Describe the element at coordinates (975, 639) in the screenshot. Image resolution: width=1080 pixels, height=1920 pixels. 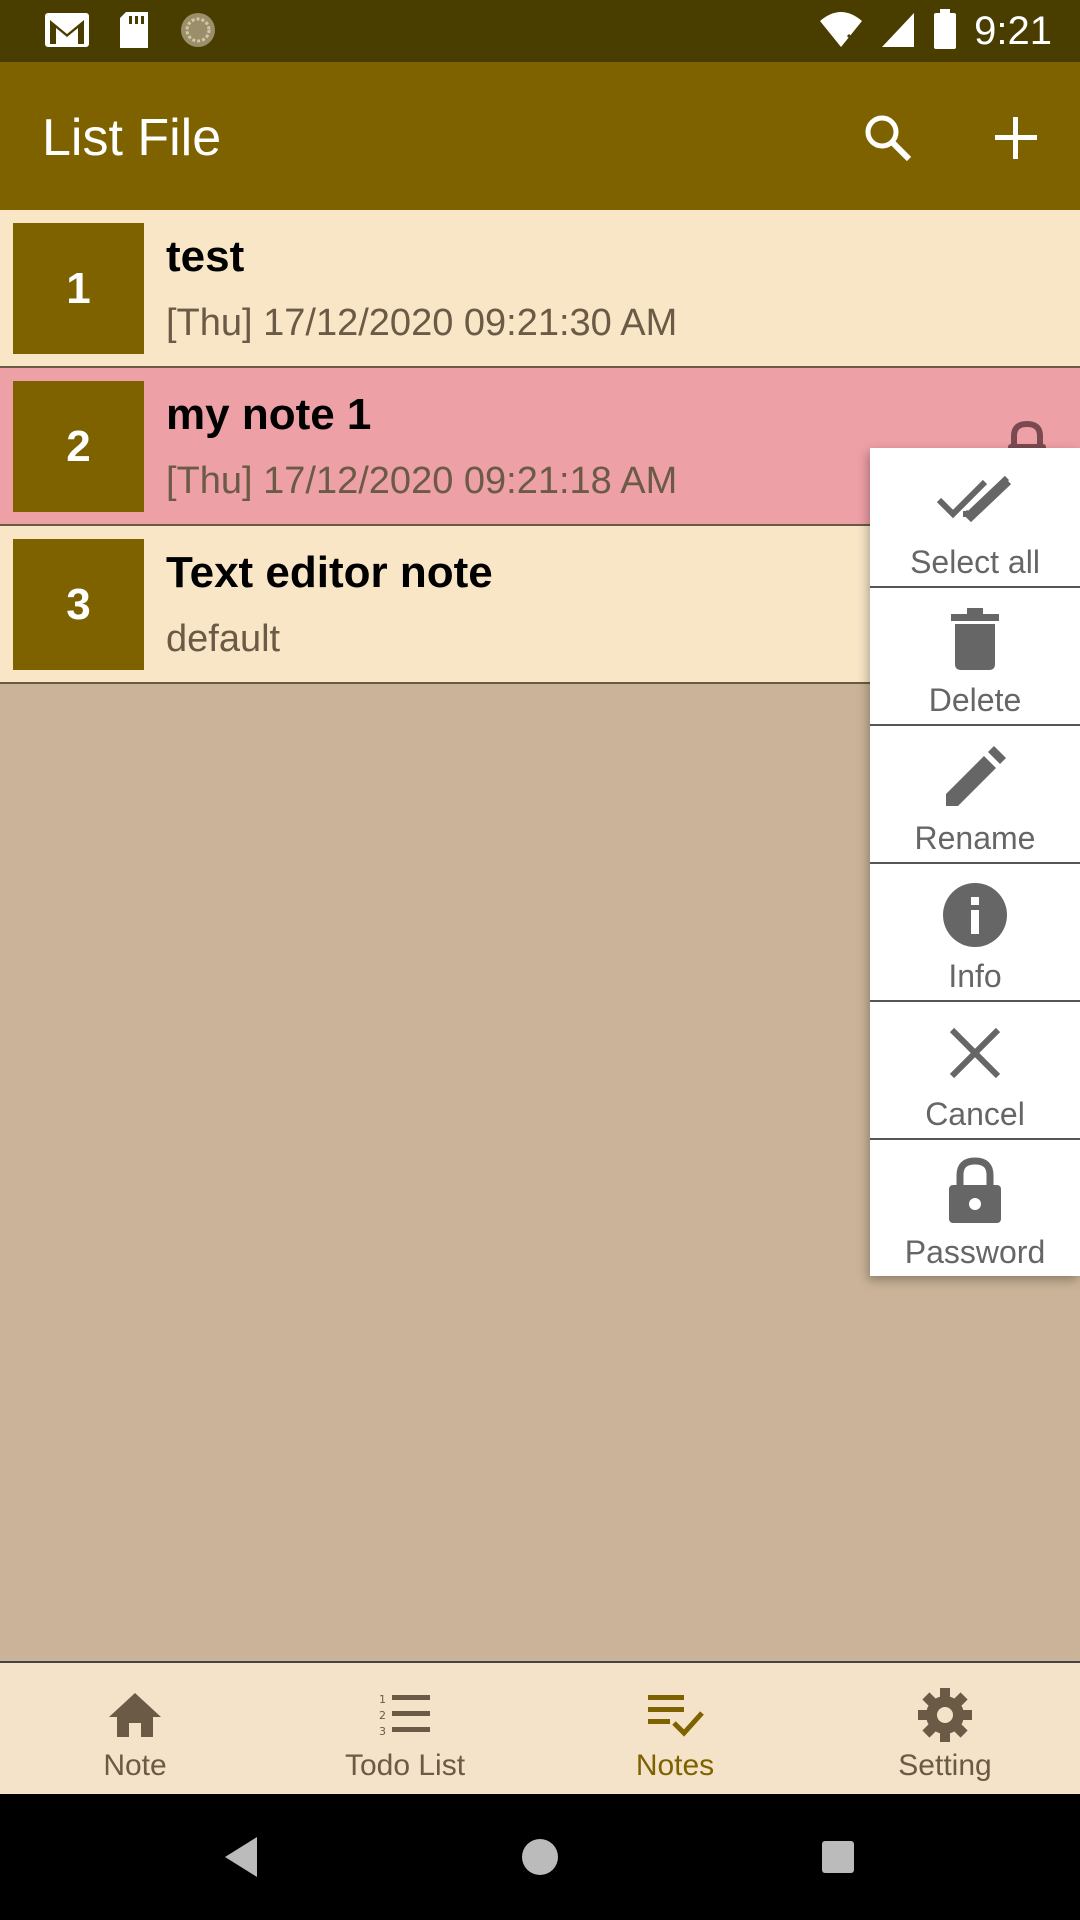
I see `trash-icon` at that location.